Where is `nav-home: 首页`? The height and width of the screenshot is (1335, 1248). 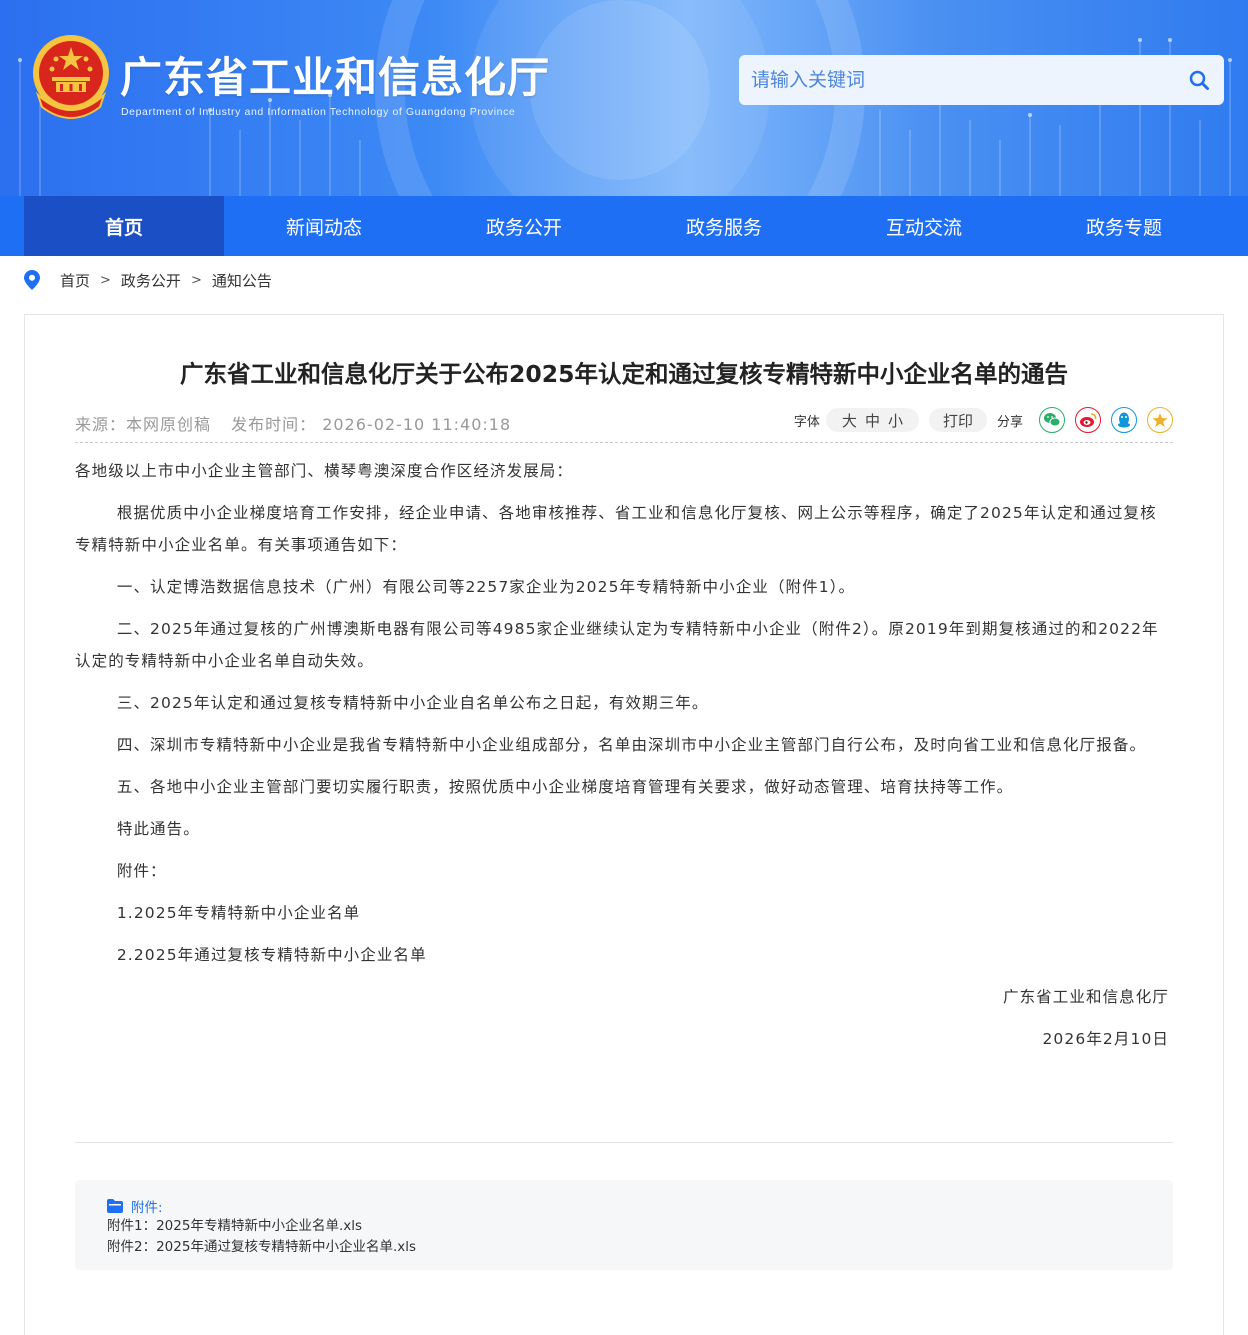 nav-home: 首页 is located at coordinates (124, 226).